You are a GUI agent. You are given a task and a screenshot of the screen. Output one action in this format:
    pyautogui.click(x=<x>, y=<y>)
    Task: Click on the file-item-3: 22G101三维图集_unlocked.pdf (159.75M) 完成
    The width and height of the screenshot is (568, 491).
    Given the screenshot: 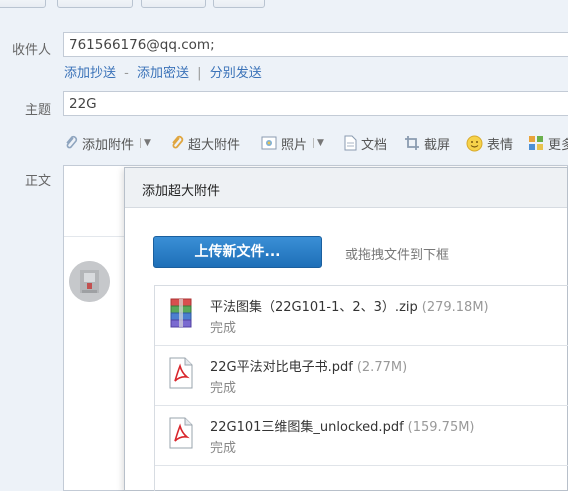 What is the action you would take?
    pyautogui.click(x=361, y=436)
    